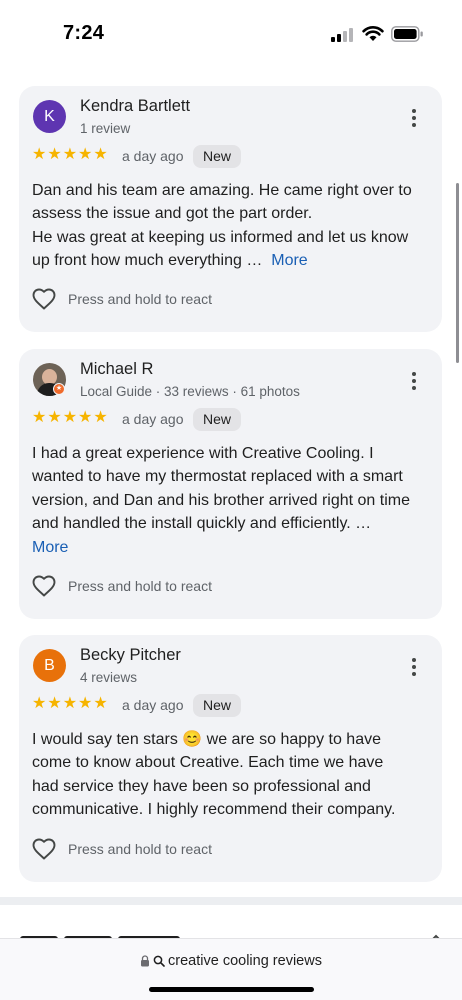 The image size is (462, 1000). What do you see at coordinates (159, 961) in the screenshot?
I see `search-icon` at bounding box center [159, 961].